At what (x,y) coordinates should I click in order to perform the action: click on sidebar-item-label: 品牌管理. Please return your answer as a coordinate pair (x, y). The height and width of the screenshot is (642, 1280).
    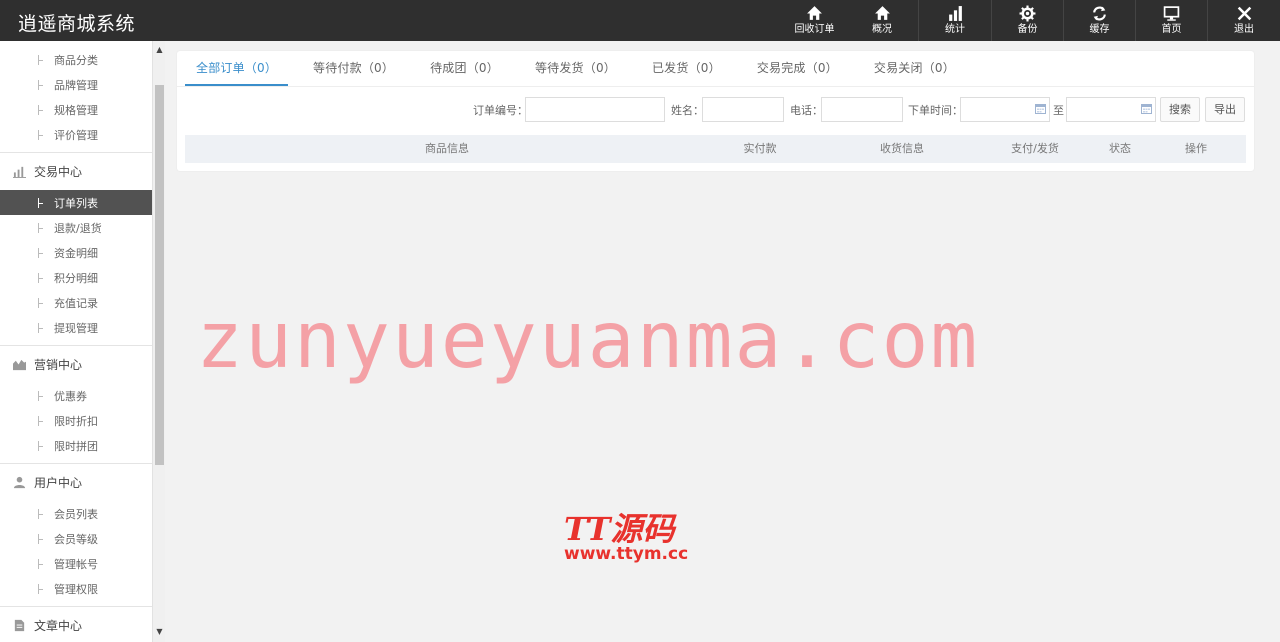
    Looking at the image, I should click on (76, 85).